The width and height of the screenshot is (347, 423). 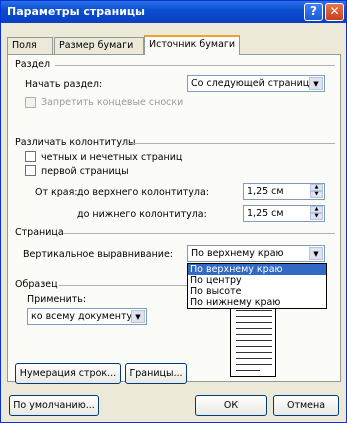 What do you see at coordinates (231, 405) in the screenshot?
I see `ok-button: ОК` at bounding box center [231, 405].